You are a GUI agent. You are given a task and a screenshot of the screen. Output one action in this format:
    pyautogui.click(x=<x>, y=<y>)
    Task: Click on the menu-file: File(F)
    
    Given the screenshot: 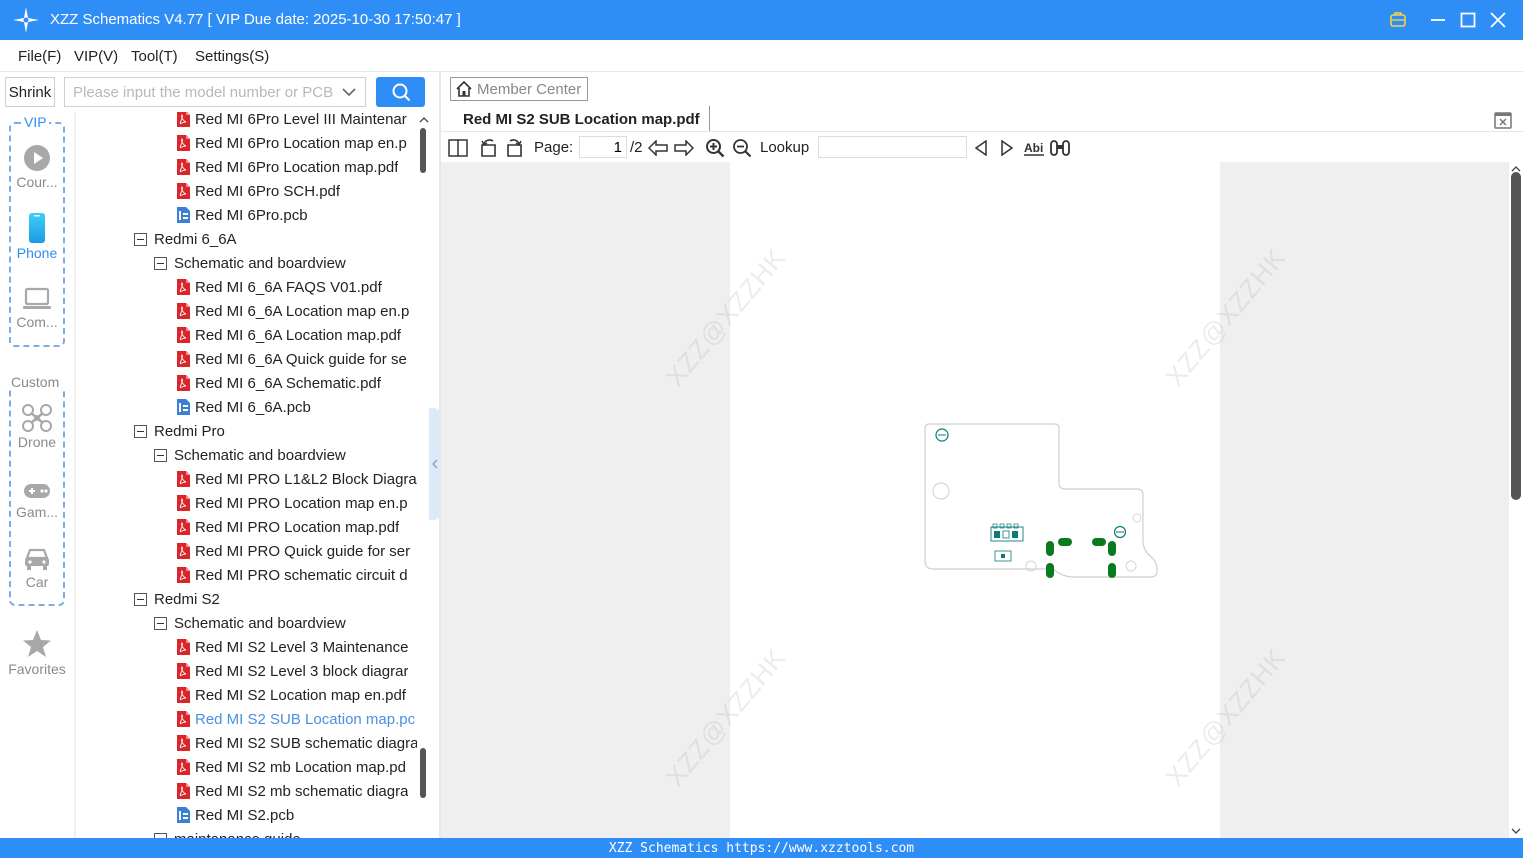 What is the action you would take?
    pyautogui.click(x=39, y=56)
    